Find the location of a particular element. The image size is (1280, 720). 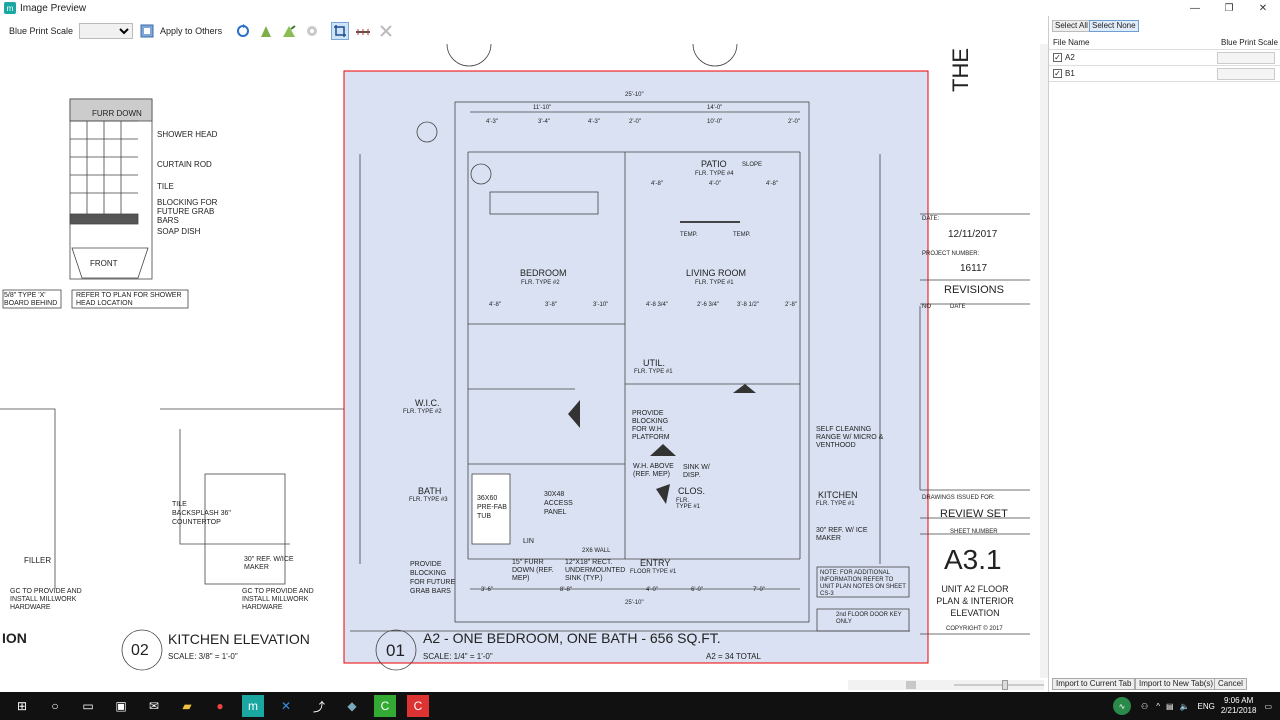

dim-10: 4'-0" is located at coordinates (715, 184).